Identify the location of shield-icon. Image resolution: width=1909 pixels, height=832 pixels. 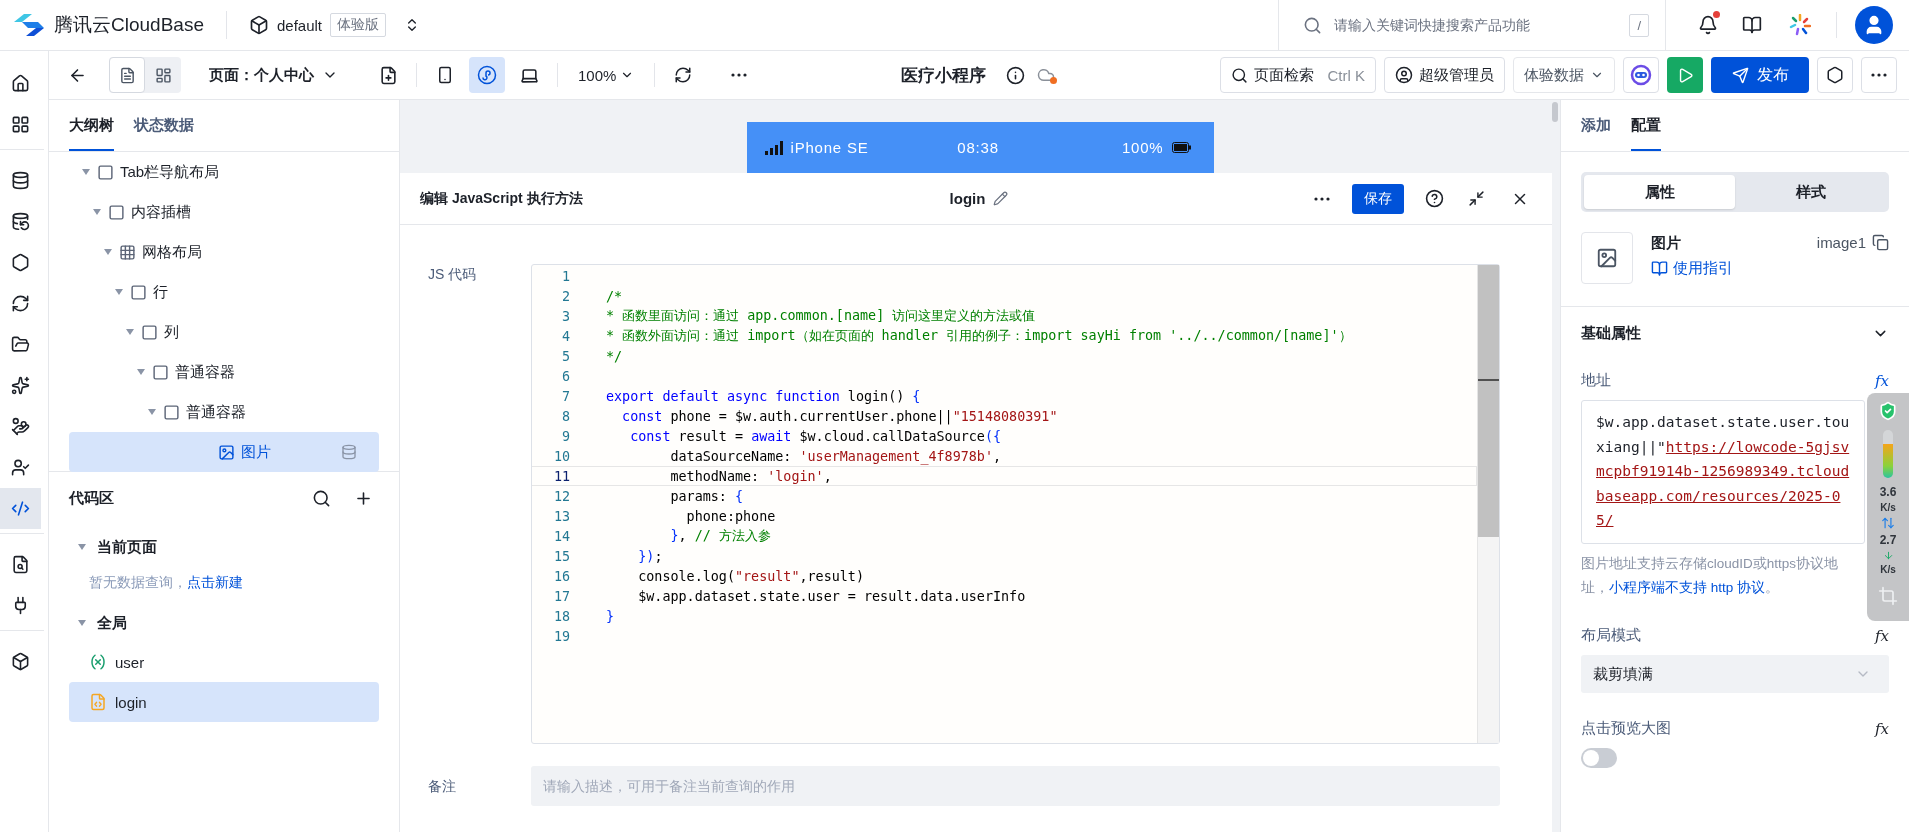
(1888, 411).